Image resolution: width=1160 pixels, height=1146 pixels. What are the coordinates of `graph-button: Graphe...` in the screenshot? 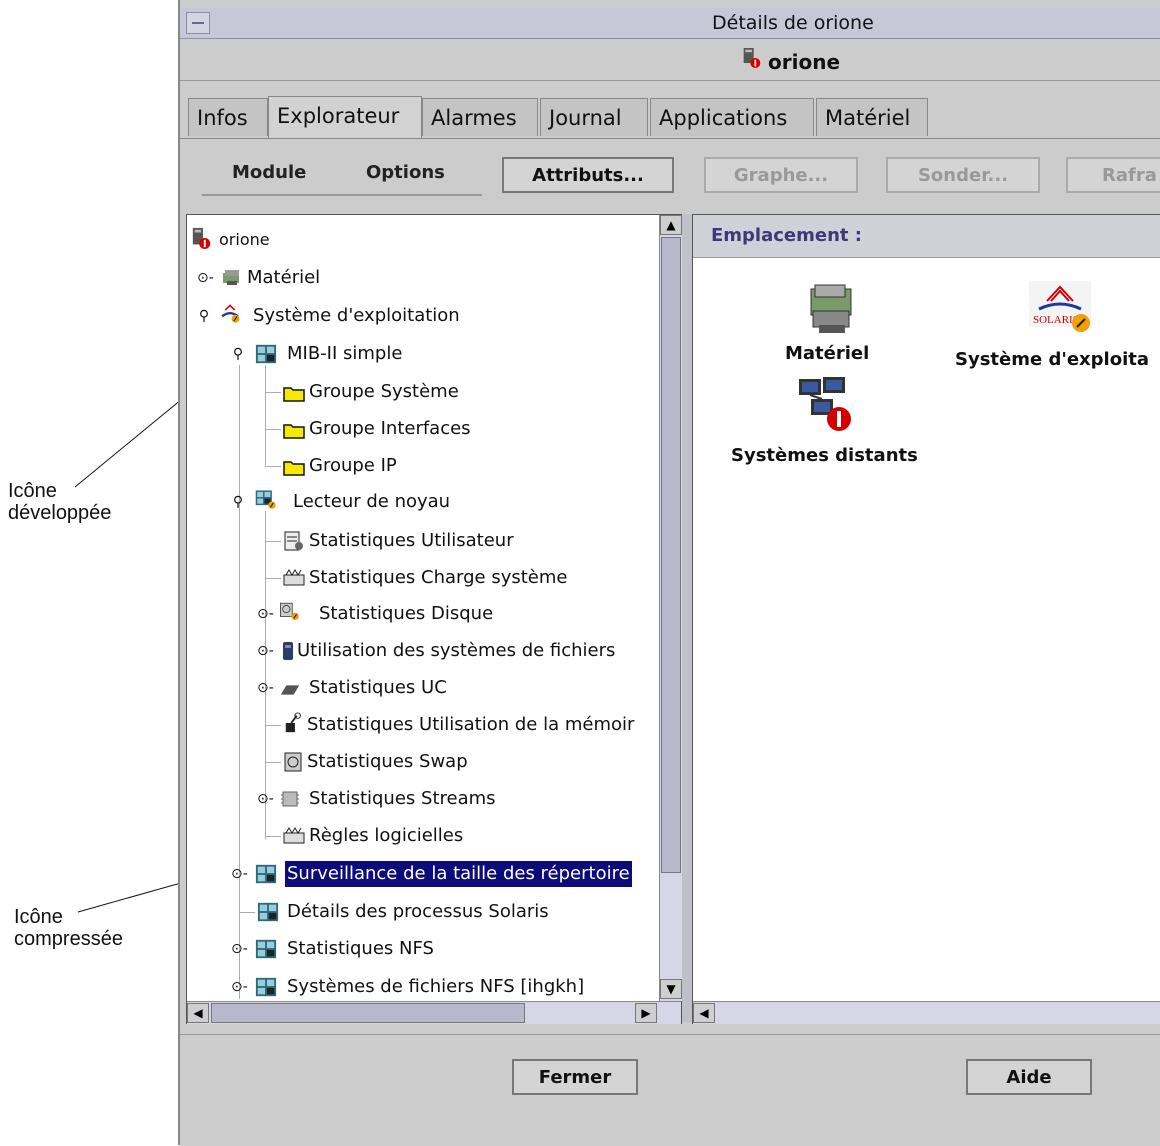 It's located at (781, 175).